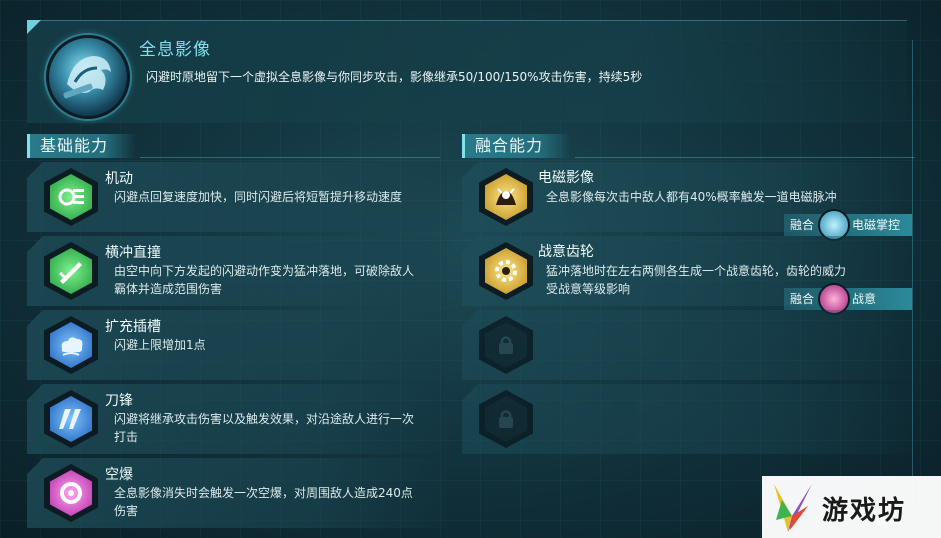 The image size is (941, 538). Describe the element at coordinates (864, 511) in the screenshot. I see `watermark-text: 游戏坊` at that location.